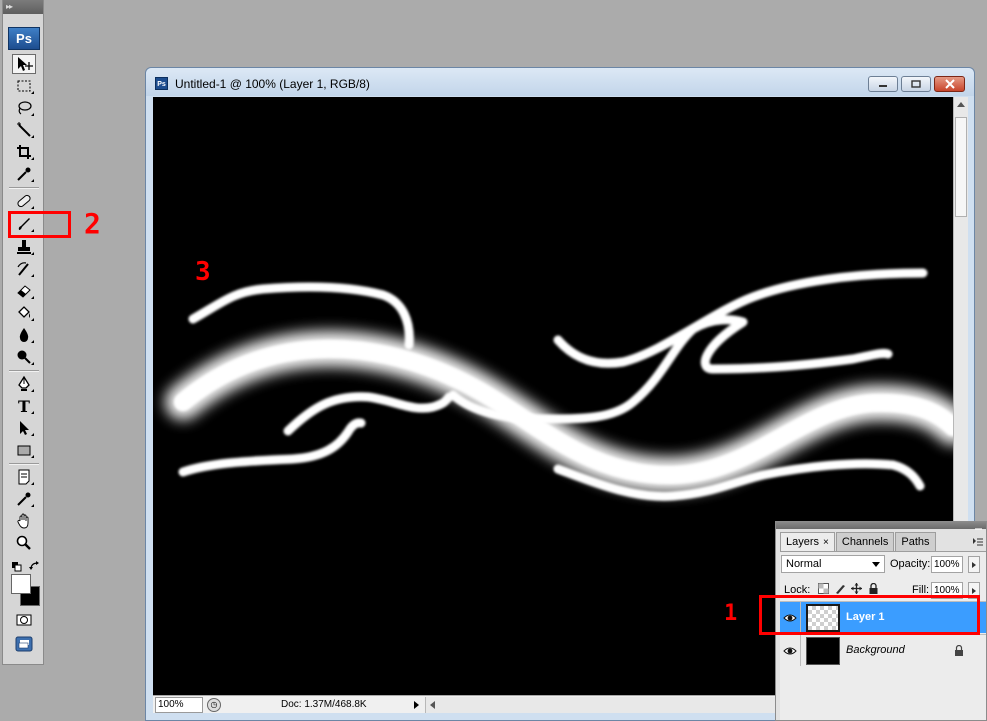 The image size is (987, 721). What do you see at coordinates (24, 64) in the screenshot?
I see `move-tool-icon` at bounding box center [24, 64].